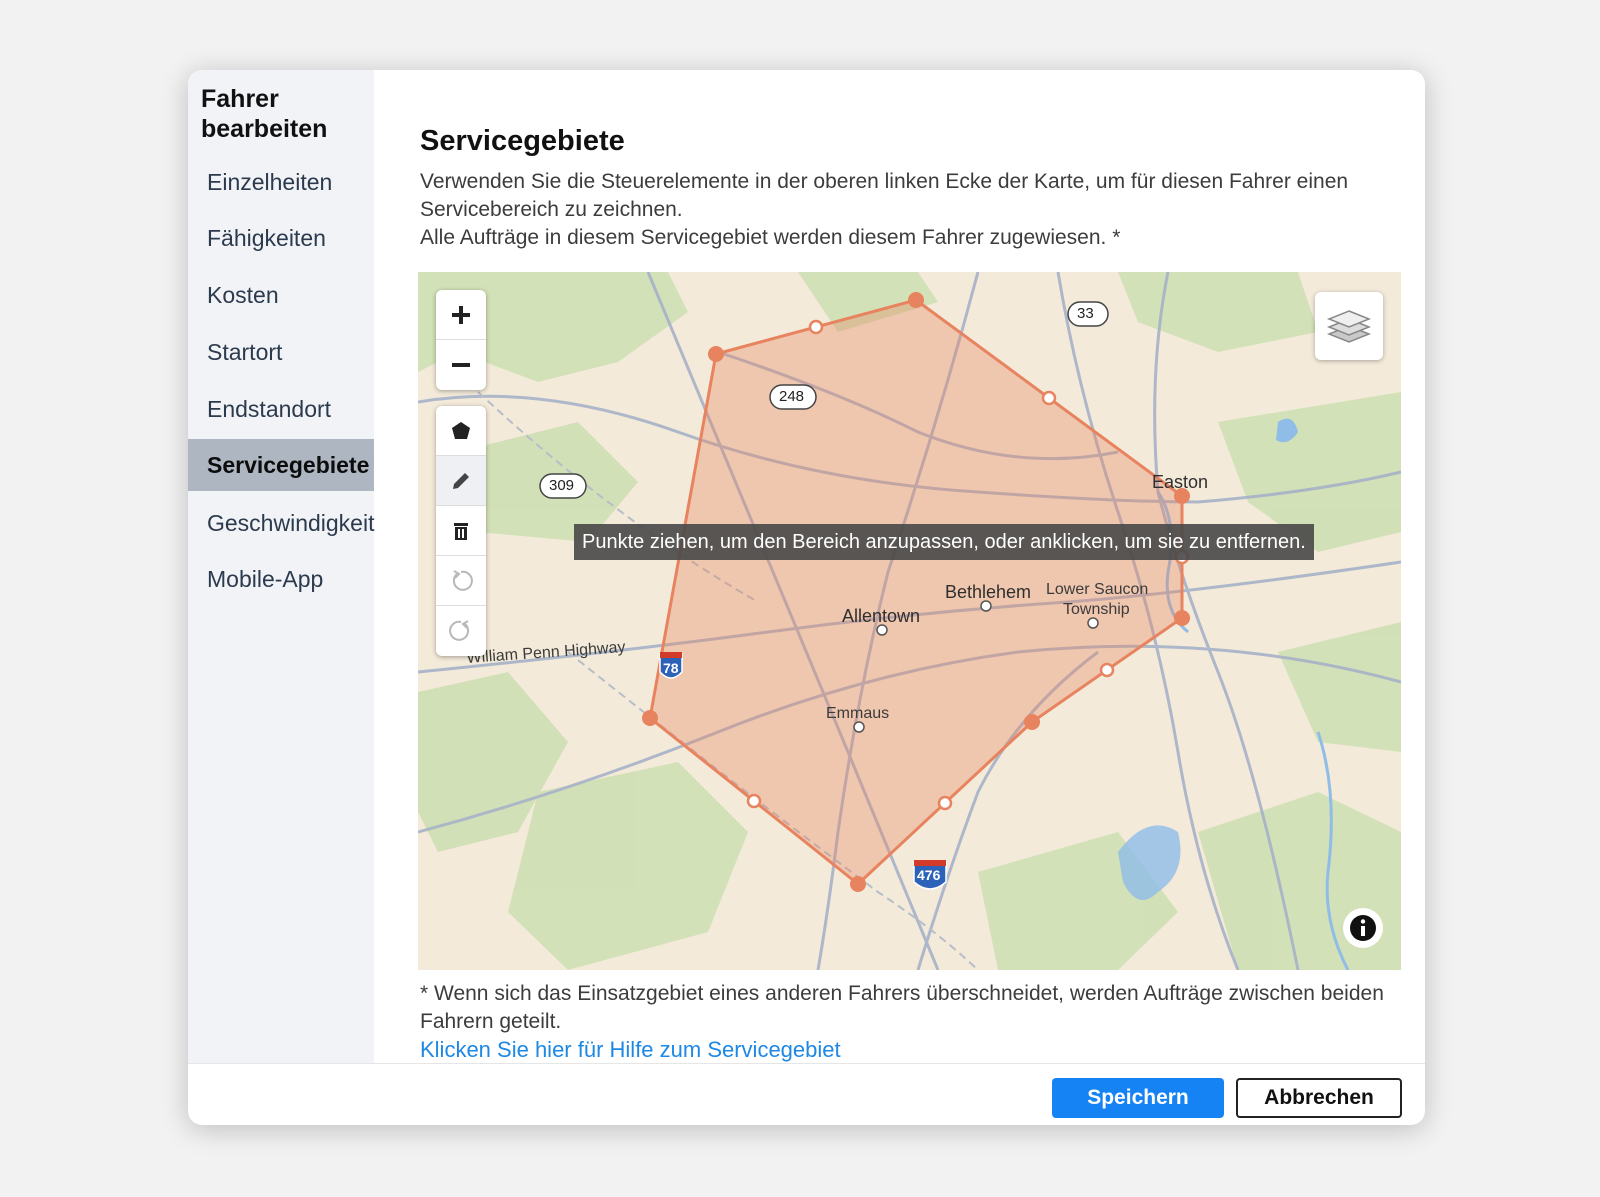 This screenshot has height=1197, width=1600. I want to click on save-button: Speichern, so click(1138, 1098).